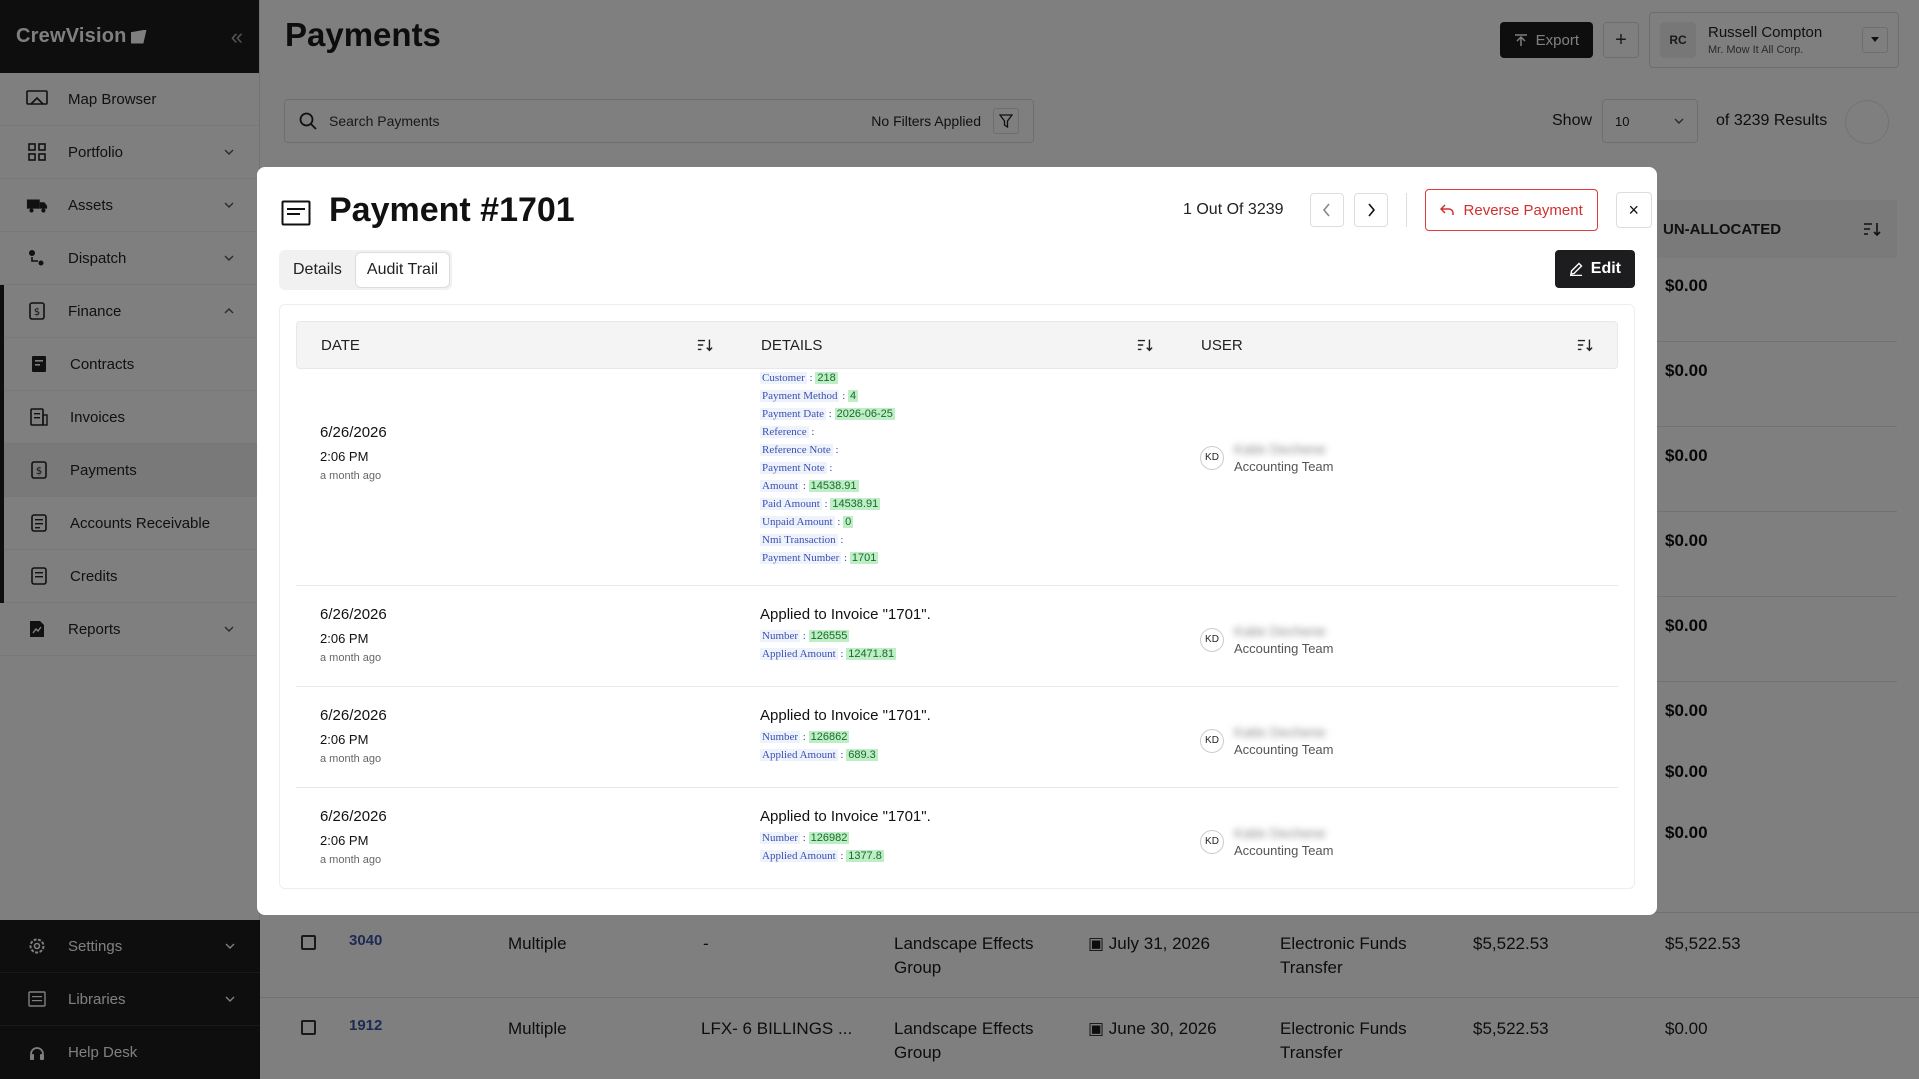  What do you see at coordinates (791, 504) in the screenshot?
I see `field-key: Paid Amount` at bounding box center [791, 504].